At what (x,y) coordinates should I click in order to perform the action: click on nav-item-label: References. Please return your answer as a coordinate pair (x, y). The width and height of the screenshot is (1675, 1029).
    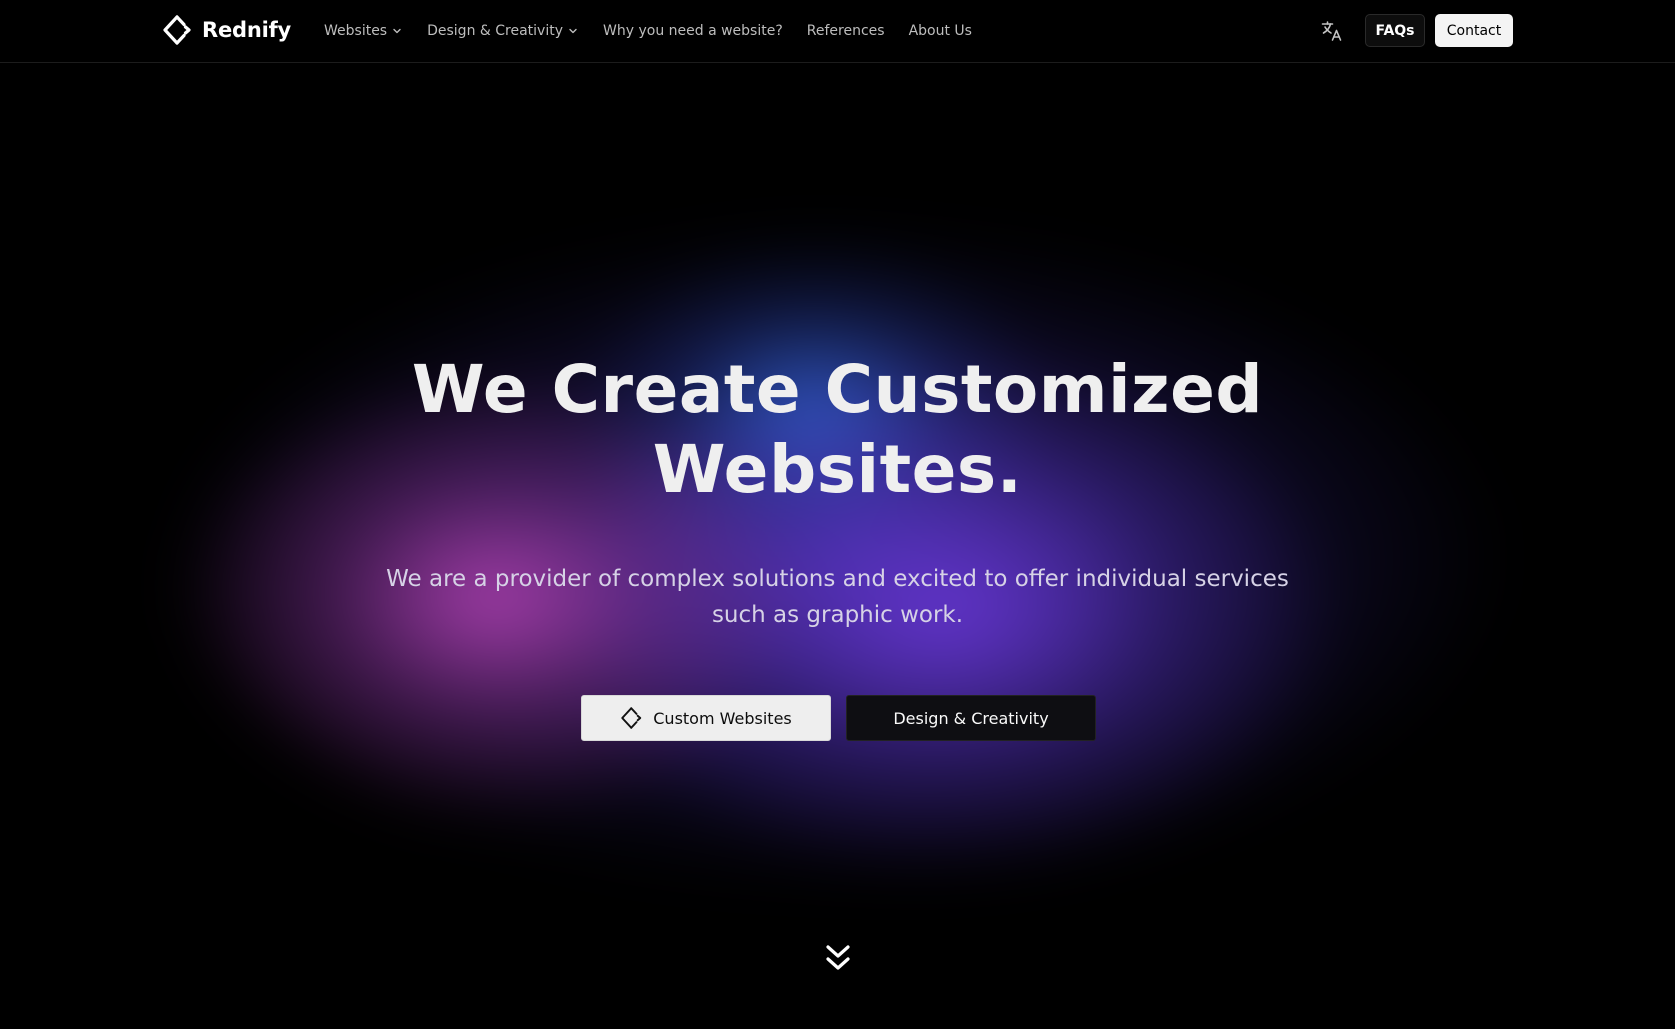
    Looking at the image, I should click on (845, 31).